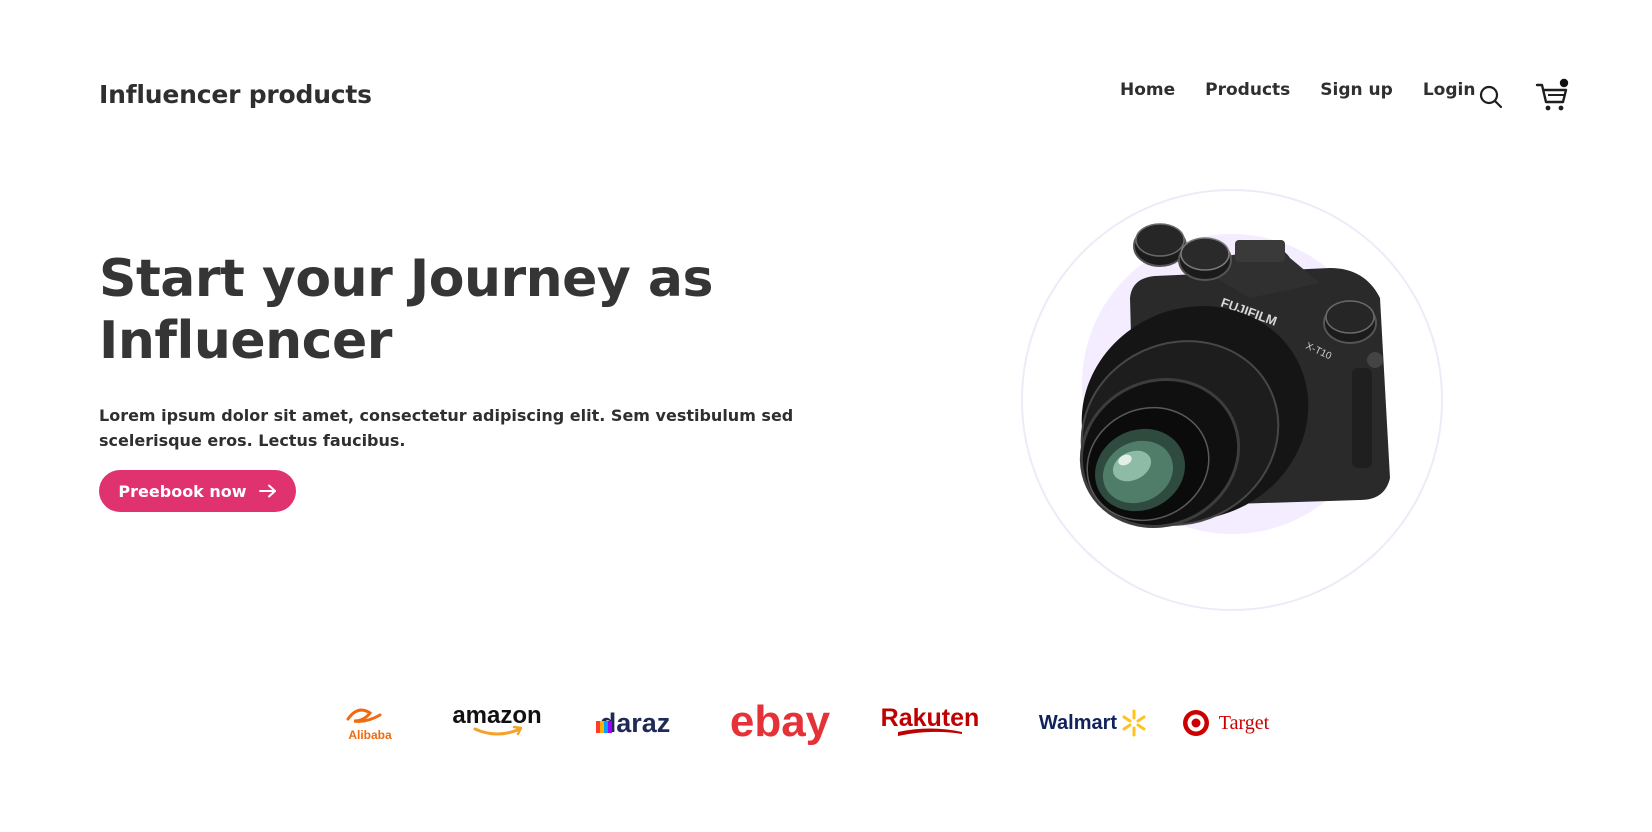 The image size is (1652, 832). I want to click on arrow-right-icon, so click(267, 491).